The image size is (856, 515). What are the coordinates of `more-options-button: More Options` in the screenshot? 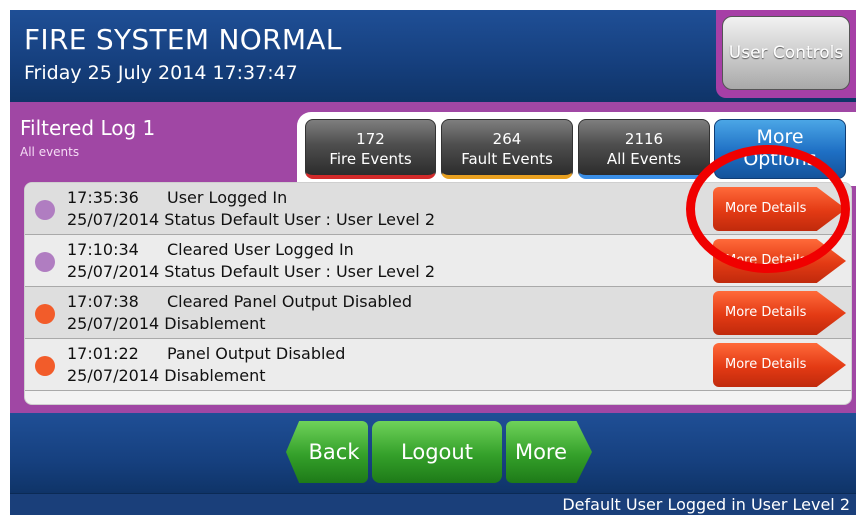 It's located at (780, 149).